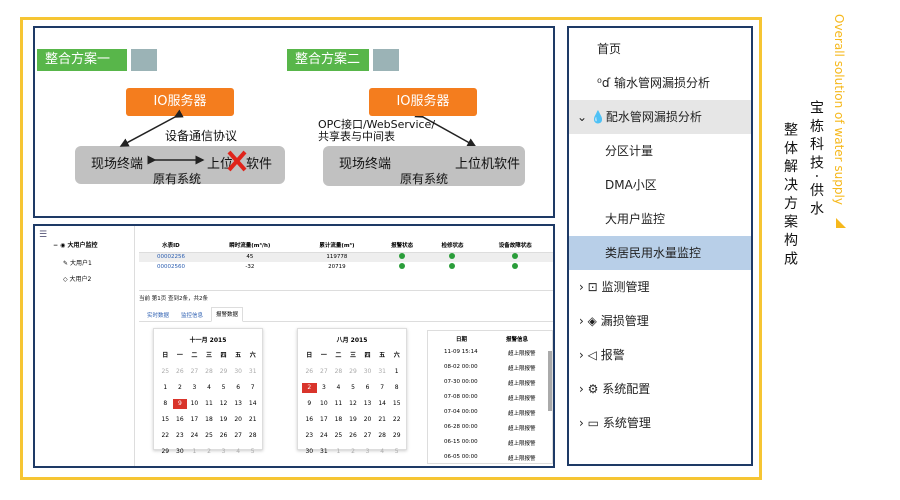 This screenshot has width=900, height=500. What do you see at coordinates (660, 83) in the screenshot?
I see `menu-transmission-leak: ⁰ɗ 输水管网漏损分析` at bounding box center [660, 83].